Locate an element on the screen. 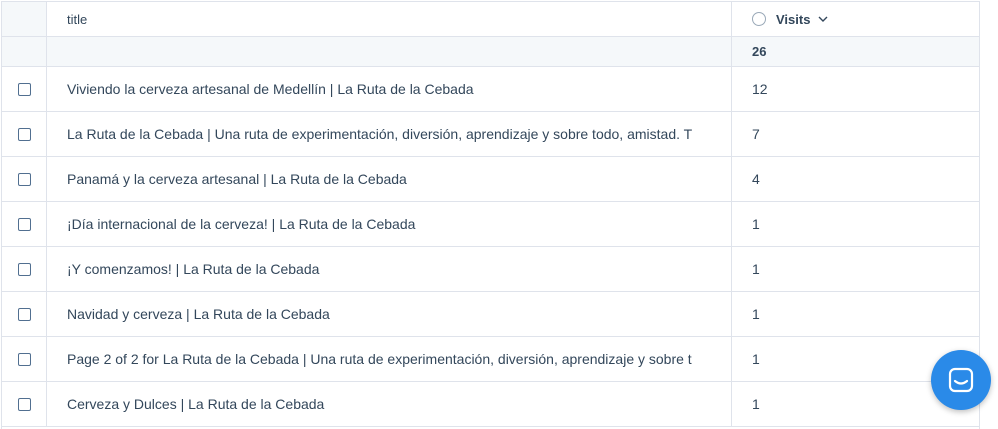 The height and width of the screenshot is (429, 998). table-row: ¡Y comenzamos! | La Ruta de la Cebada 1 is located at coordinates (490, 269).